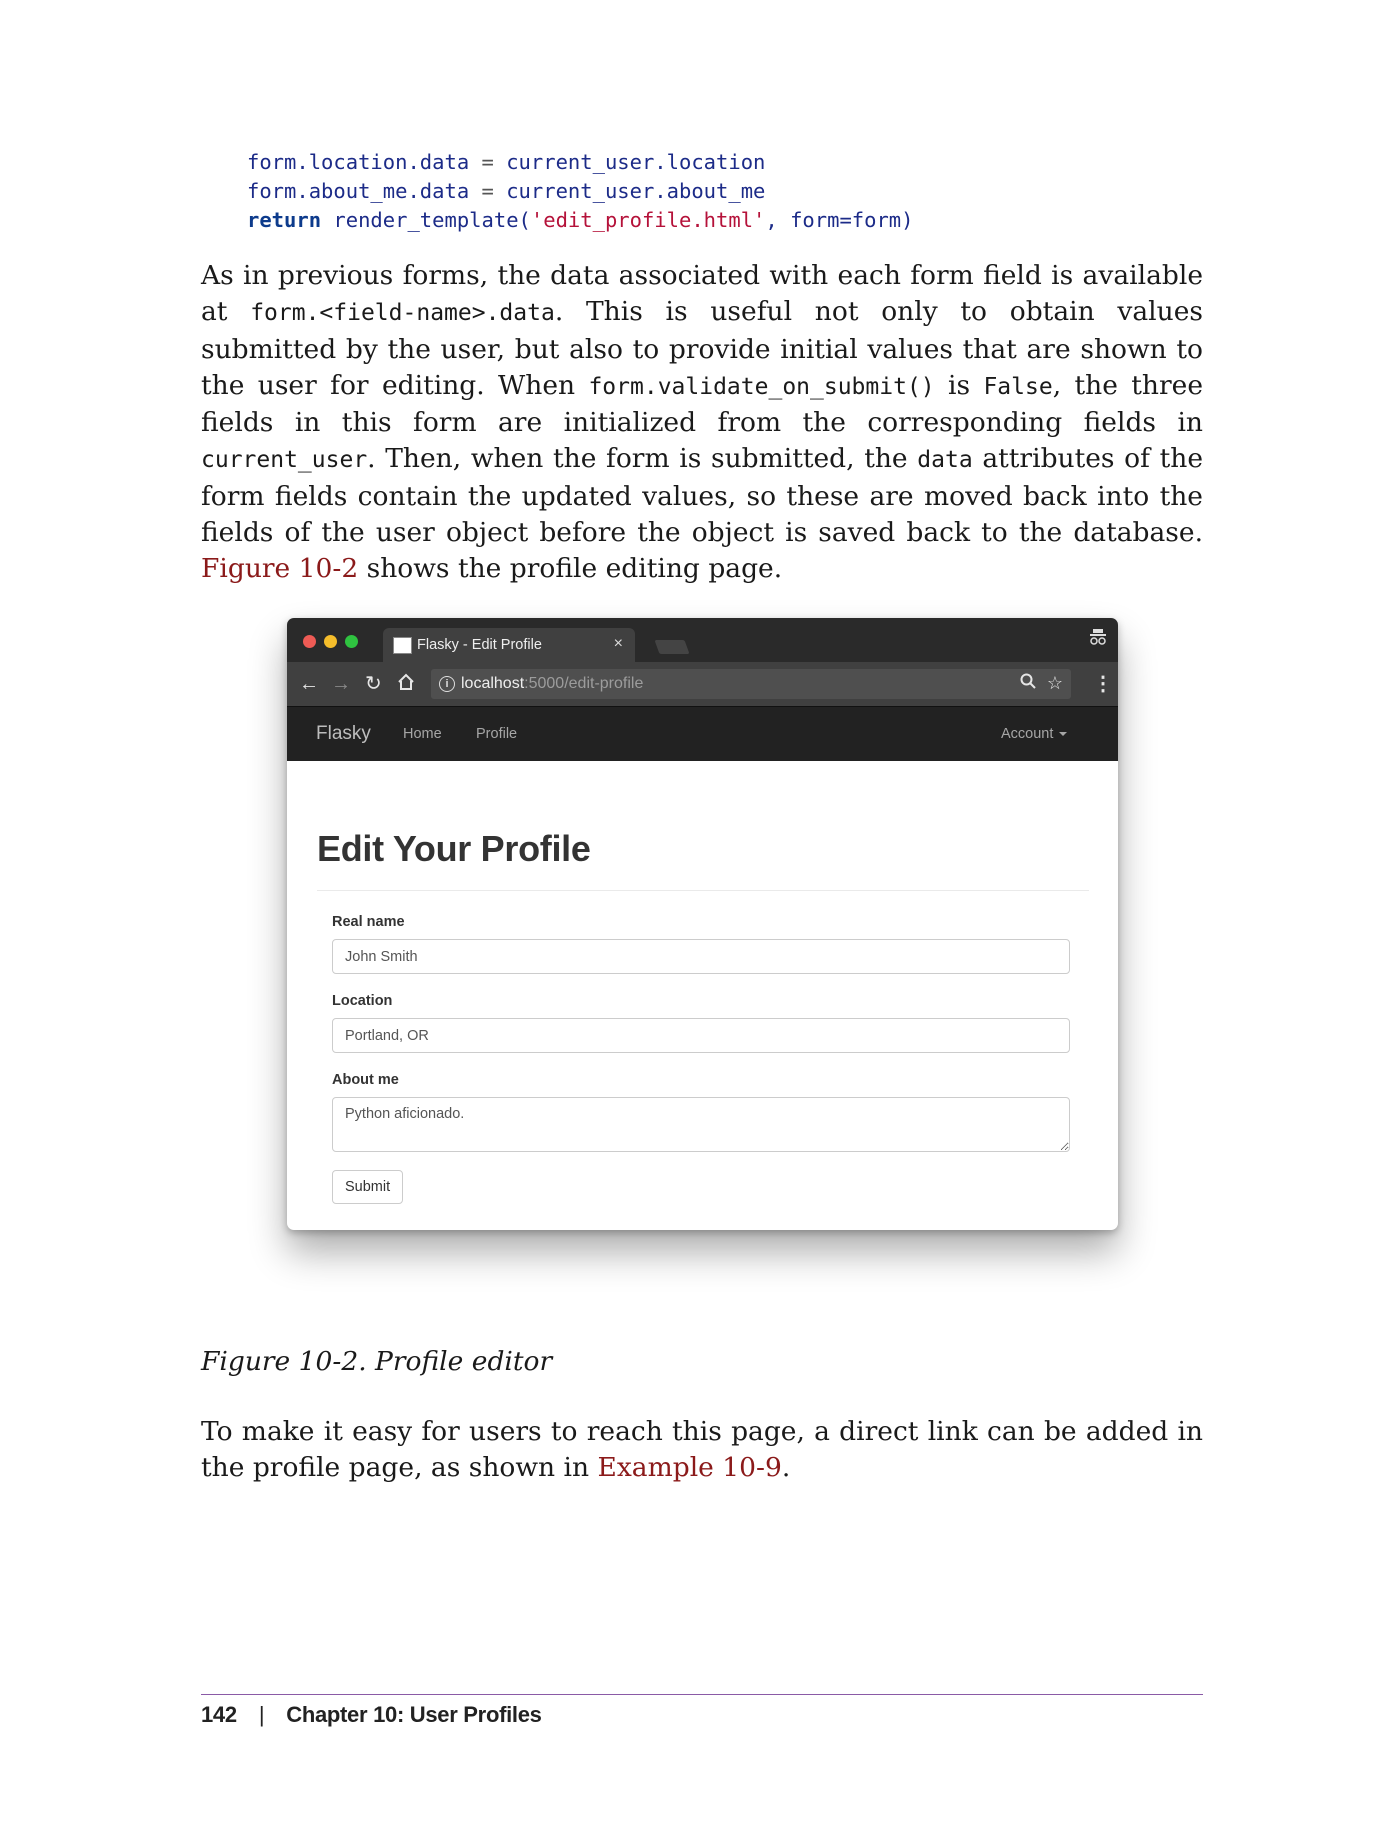  I want to click on new-tab-button, so click(672, 647).